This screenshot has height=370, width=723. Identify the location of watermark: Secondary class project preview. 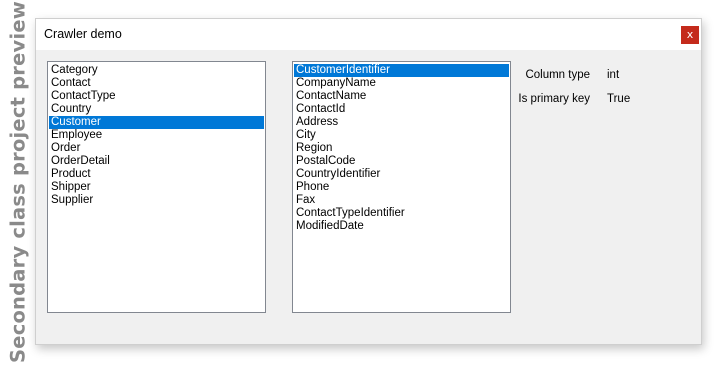
(18, 182).